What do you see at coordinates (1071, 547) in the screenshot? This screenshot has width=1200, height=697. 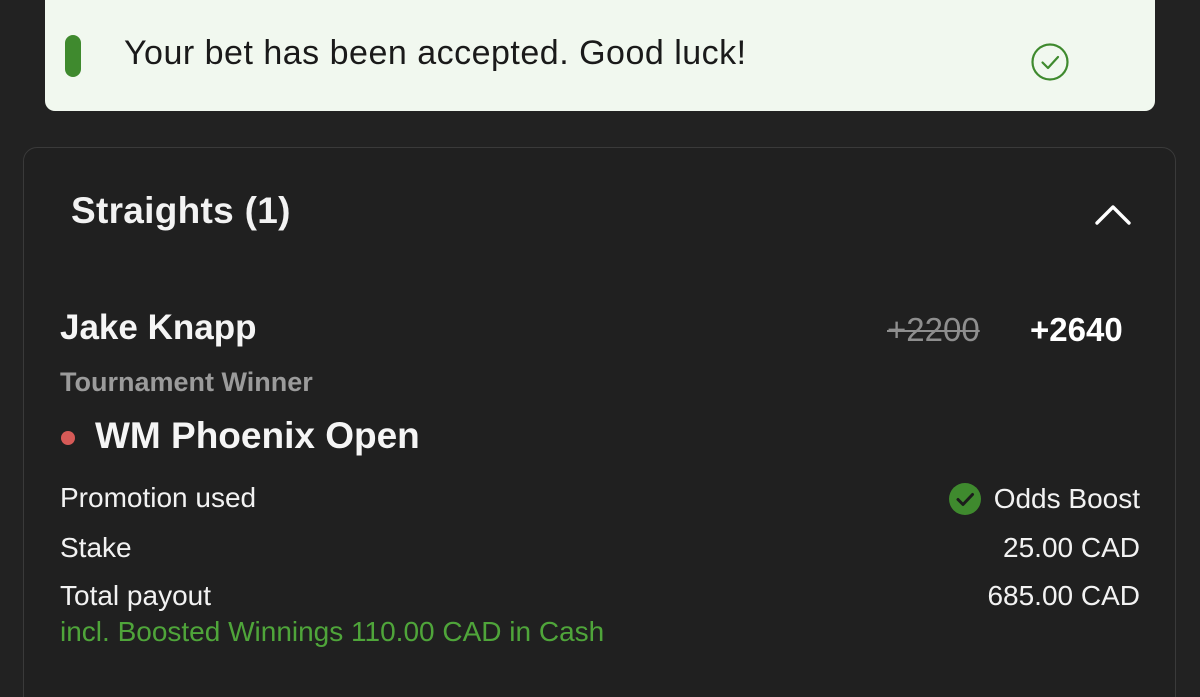 I see `stake-value: 25.00 CAD` at bounding box center [1071, 547].